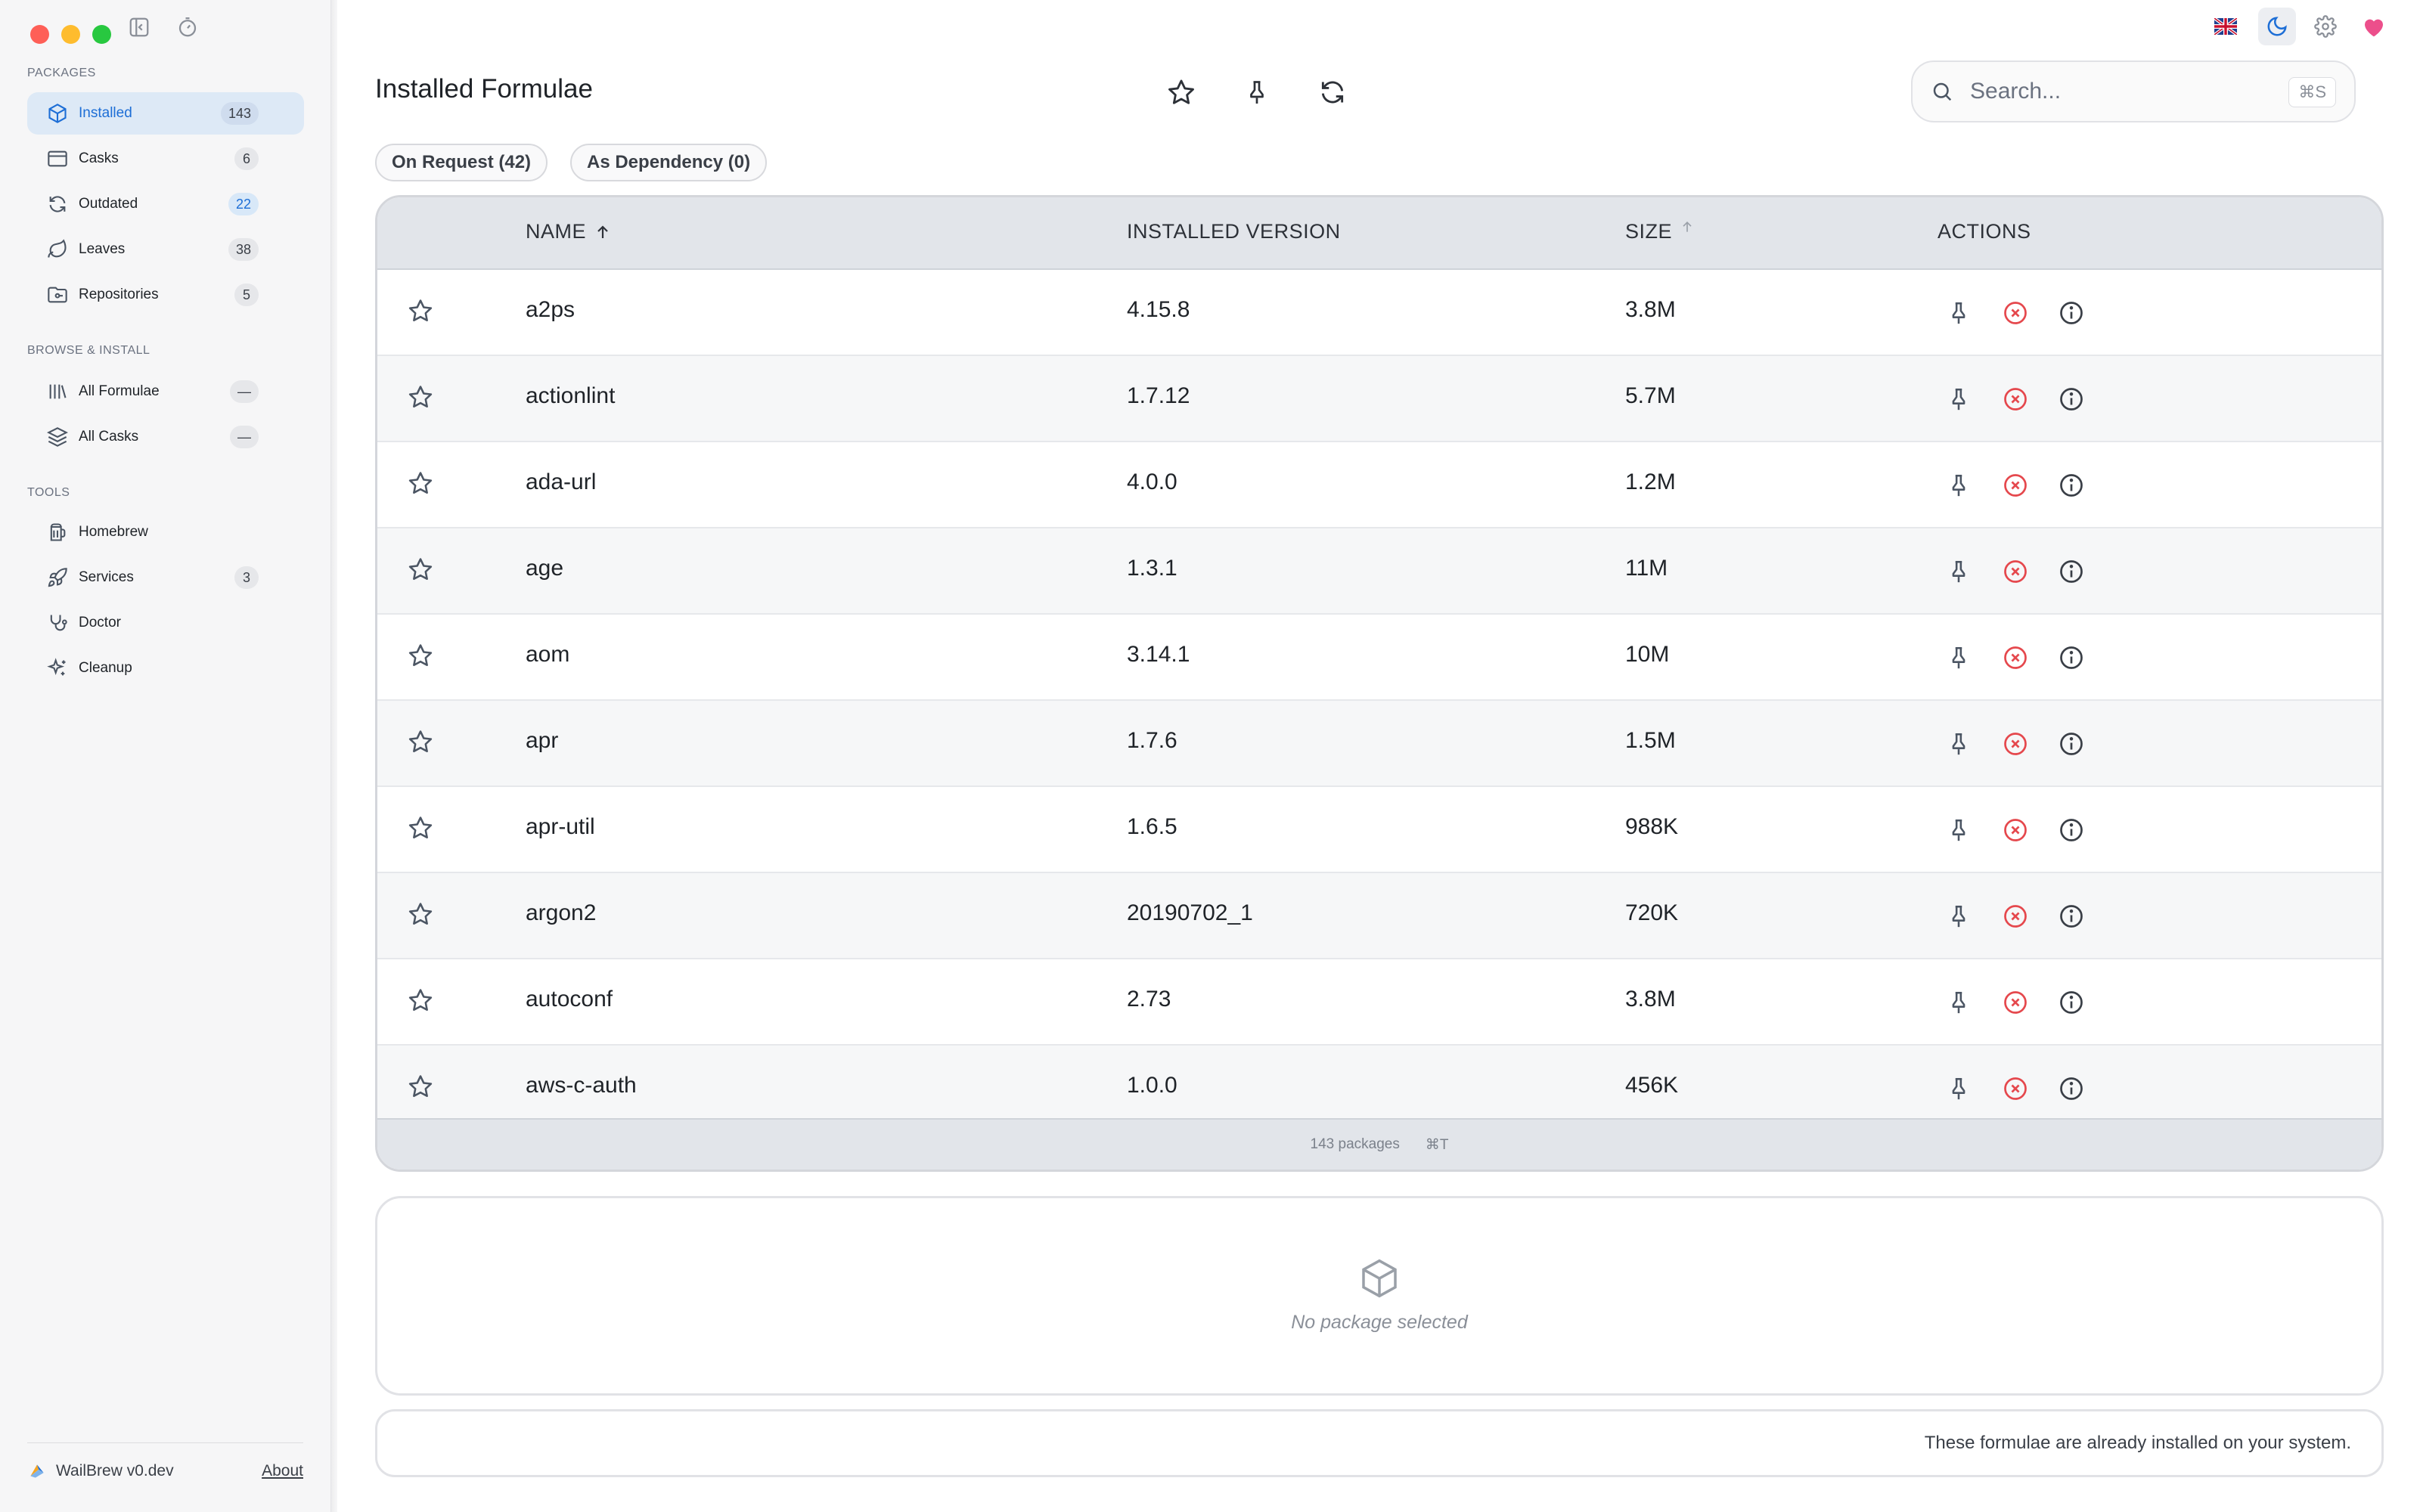 This screenshot has width=2420, height=1512. What do you see at coordinates (1379, 399) in the screenshot?
I see `table-row: actionlint 1.7.12 5.7M` at bounding box center [1379, 399].